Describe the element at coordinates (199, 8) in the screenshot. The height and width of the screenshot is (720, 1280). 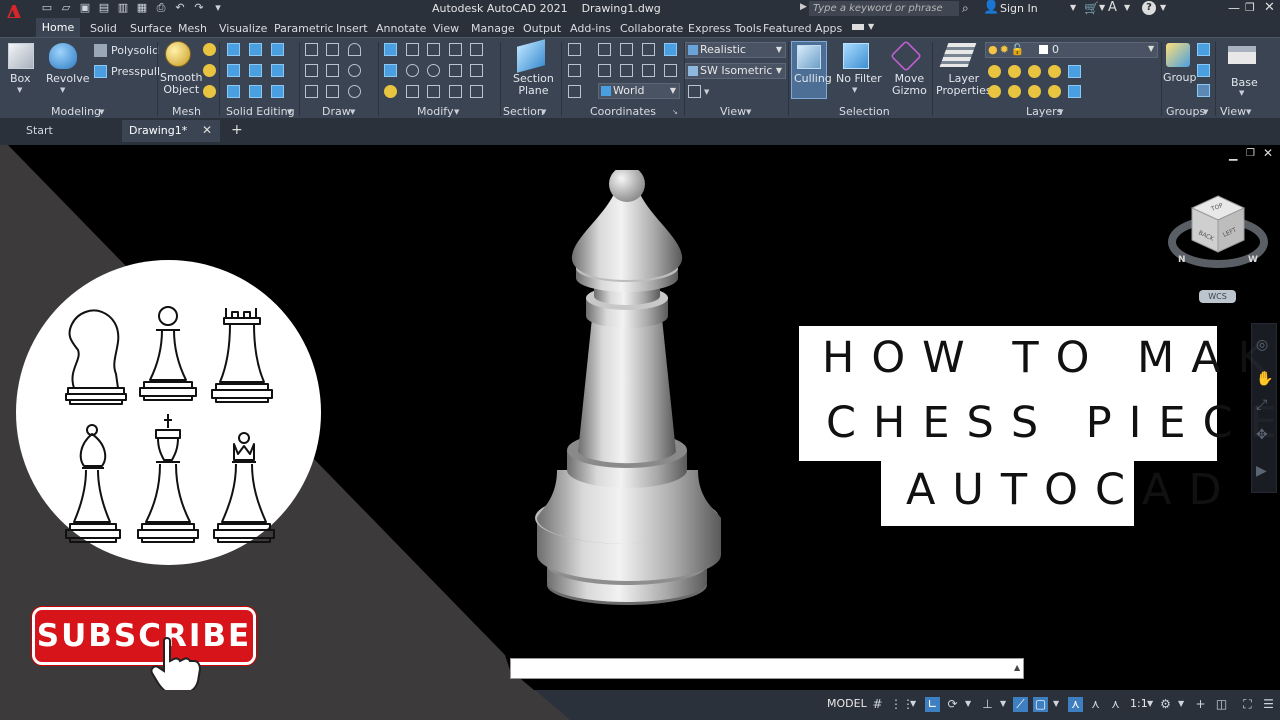
I see `redo-icon: ↷` at that location.